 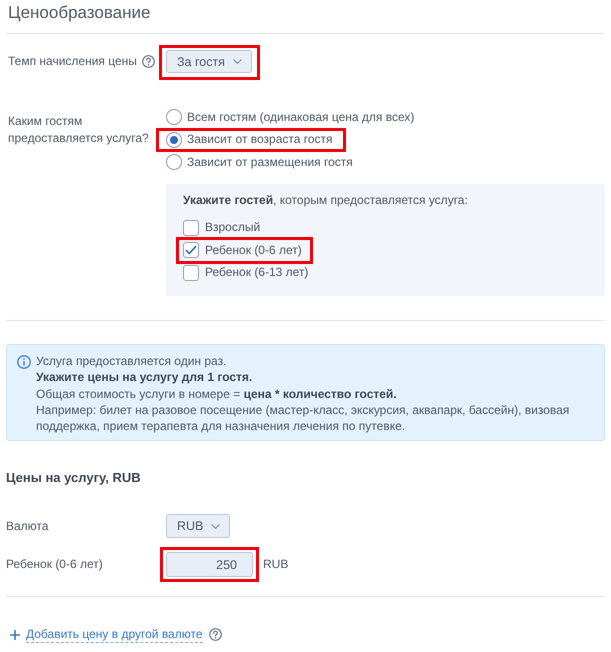 I want to click on info-icon, so click(x=24, y=362).